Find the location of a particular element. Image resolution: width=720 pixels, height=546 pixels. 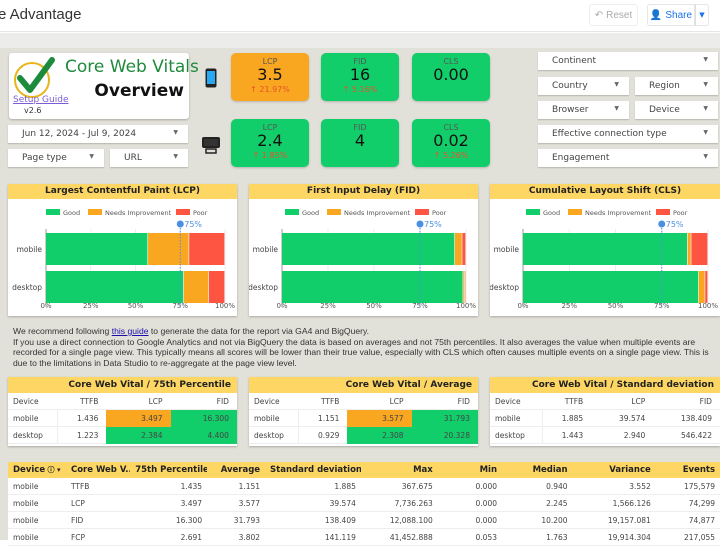

date-range-picker: Jun 12, 2024 - Jul 9, 2024▼ is located at coordinates (98, 134).